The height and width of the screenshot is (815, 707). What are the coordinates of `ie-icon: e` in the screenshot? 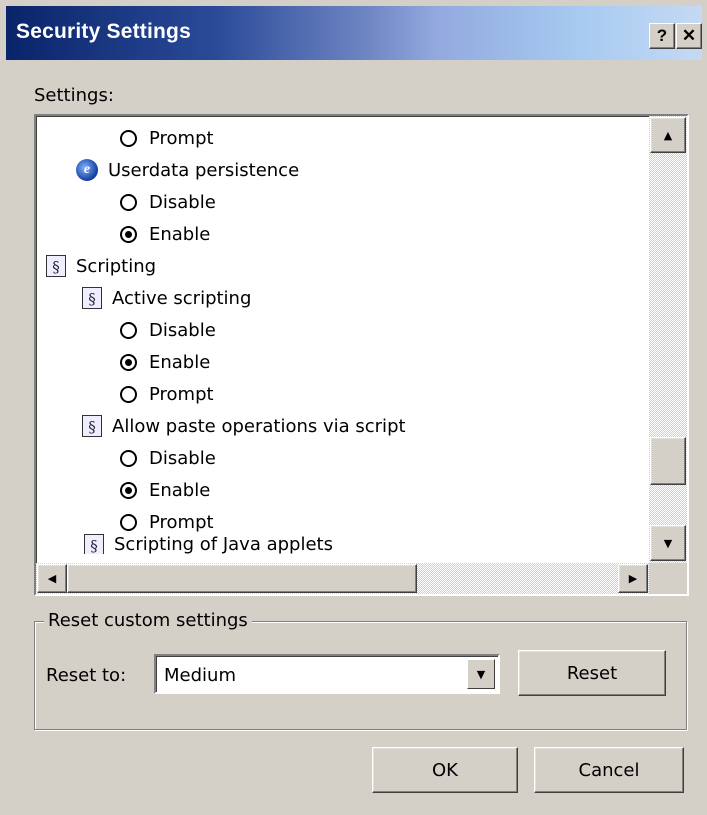 It's located at (87, 170).